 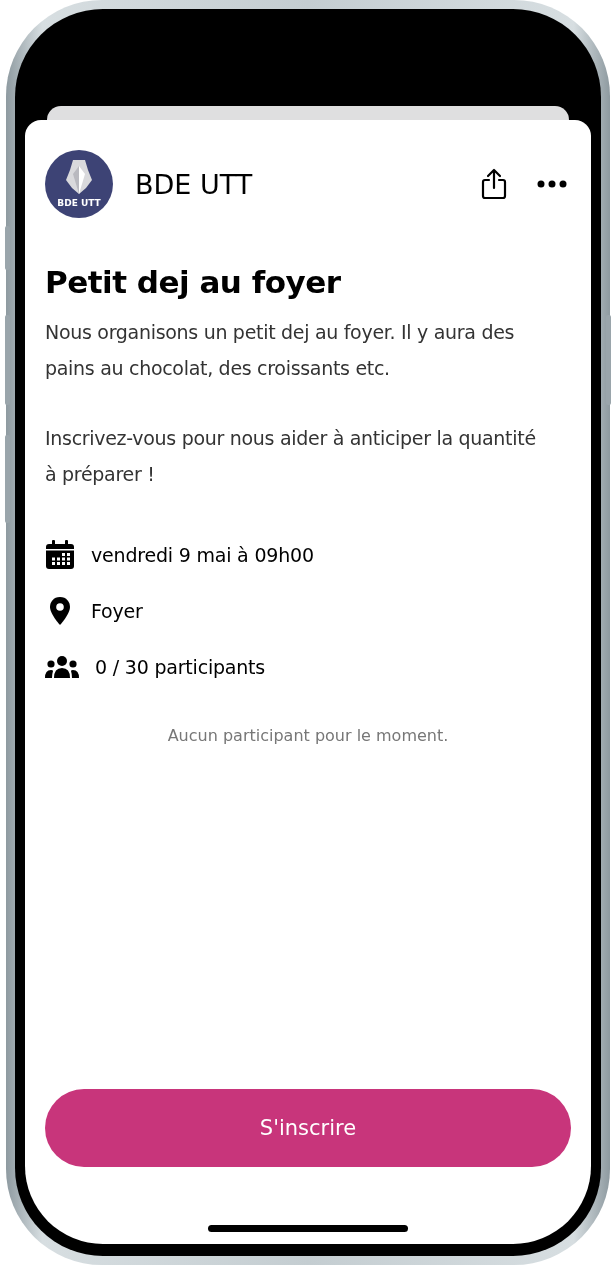 I want to click on organizer-avatar: BDE UTT, so click(x=79, y=184).